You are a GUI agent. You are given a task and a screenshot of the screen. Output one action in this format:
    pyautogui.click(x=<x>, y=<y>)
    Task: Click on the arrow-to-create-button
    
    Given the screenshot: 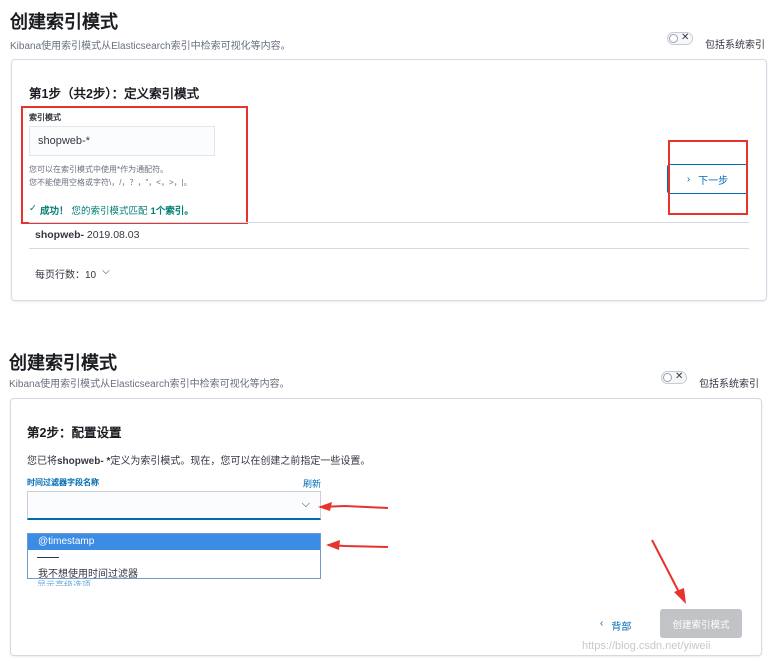 What is the action you would take?
    pyautogui.click(x=668, y=571)
    